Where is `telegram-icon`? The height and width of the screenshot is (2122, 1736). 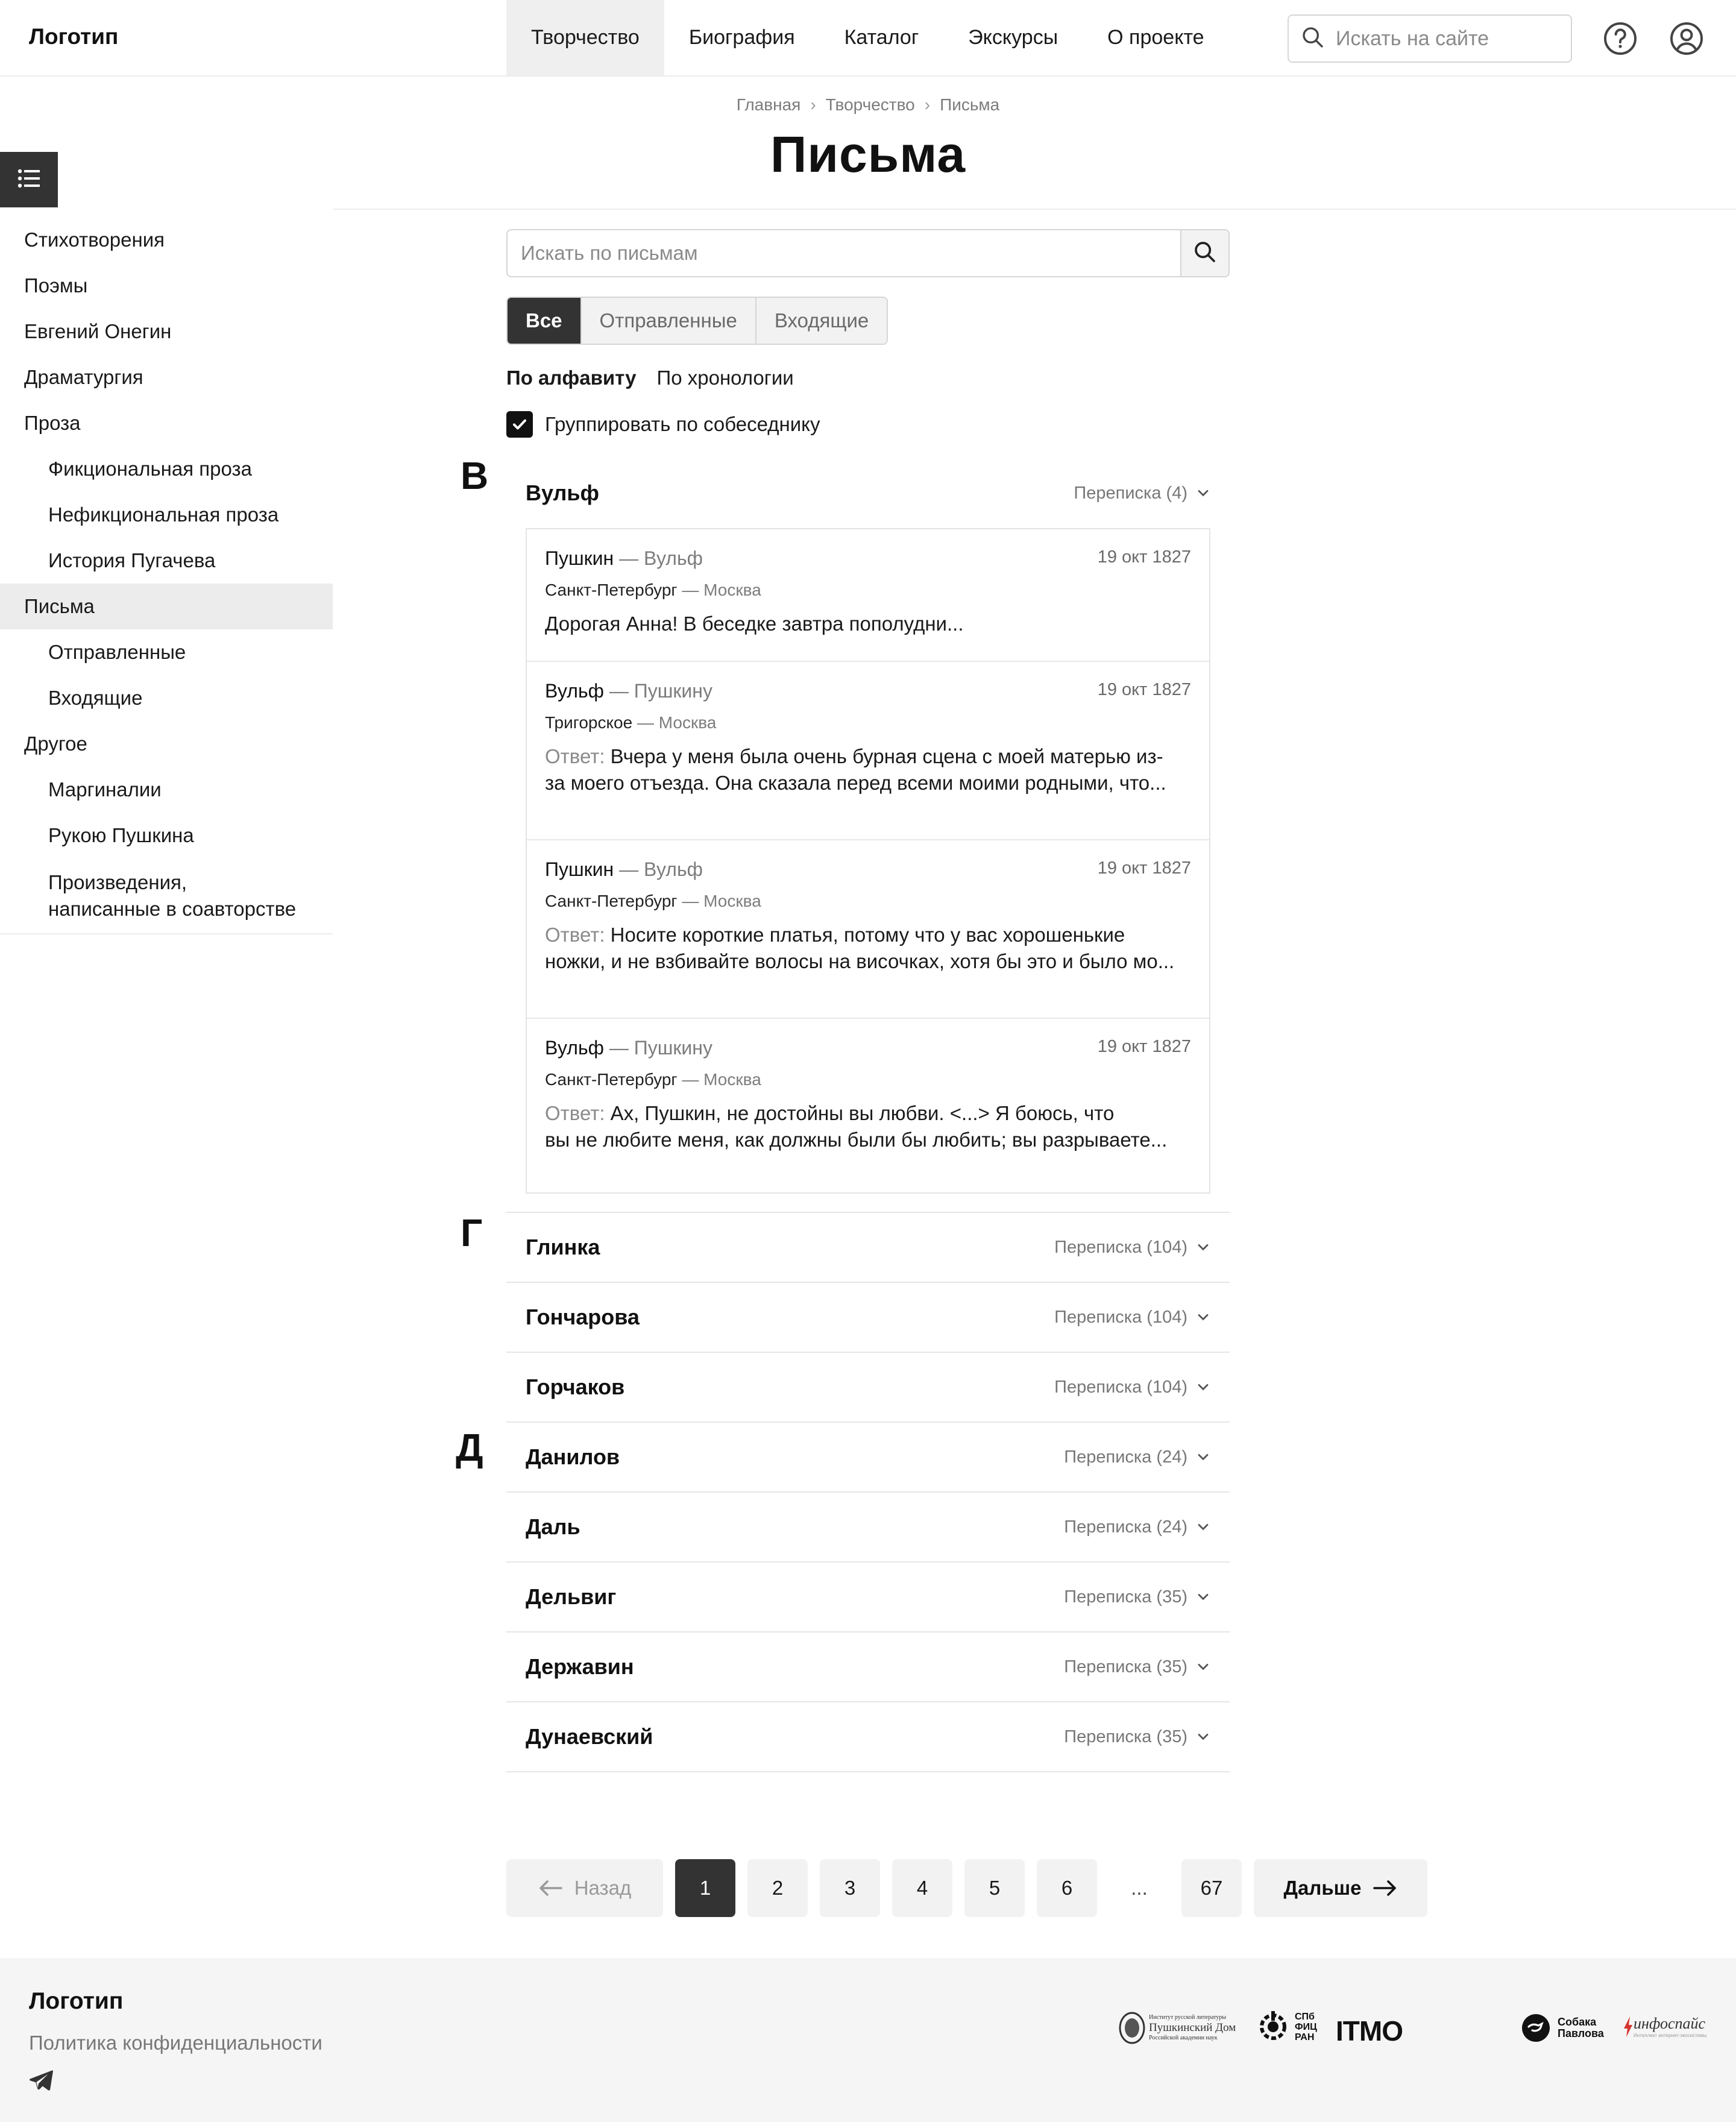 telegram-icon is located at coordinates (41, 2081).